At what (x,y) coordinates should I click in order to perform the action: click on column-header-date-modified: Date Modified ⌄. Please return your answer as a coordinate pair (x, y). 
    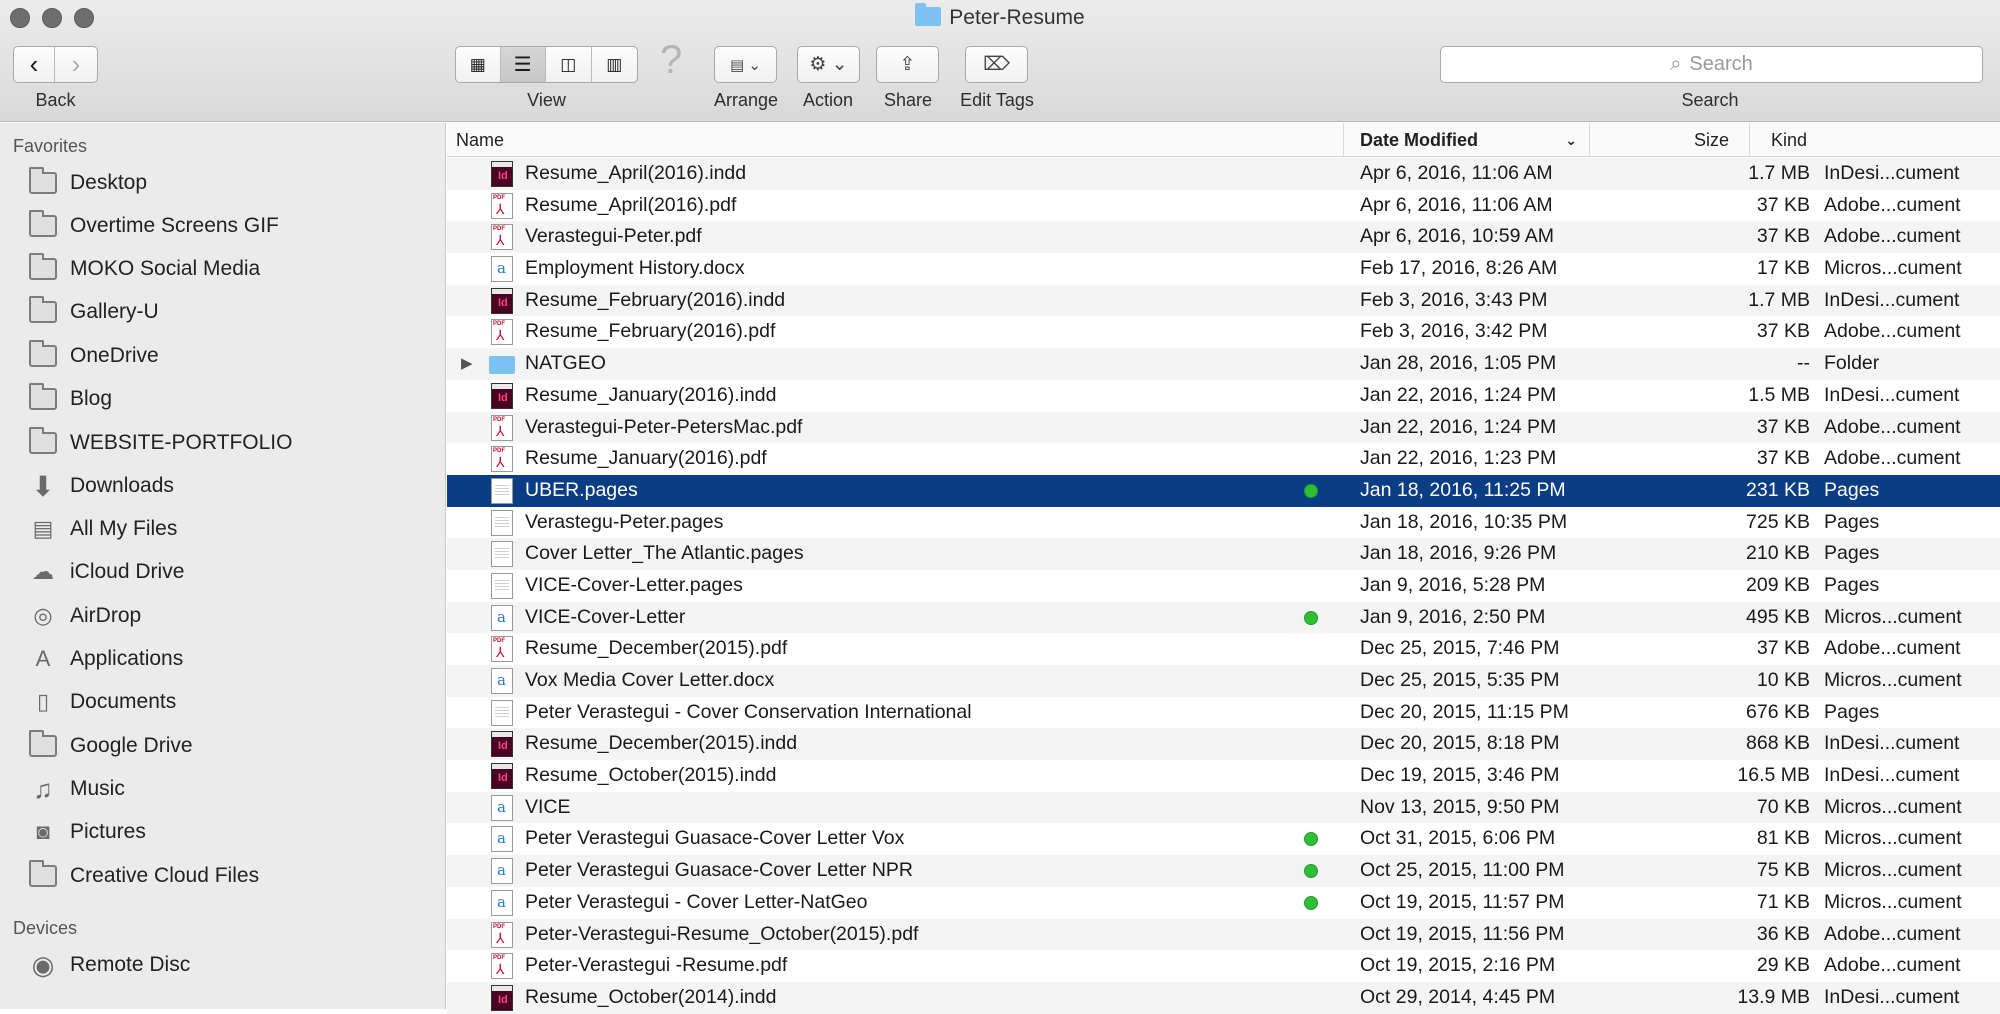
    Looking at the image, I should click on (1467, 140).